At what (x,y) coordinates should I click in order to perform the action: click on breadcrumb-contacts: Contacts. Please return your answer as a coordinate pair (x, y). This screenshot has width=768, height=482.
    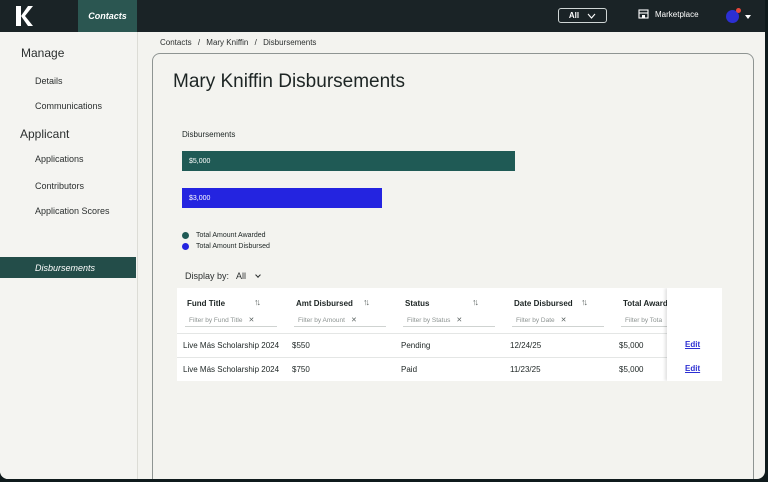
    Looking at the image, I should click on (176, 42).